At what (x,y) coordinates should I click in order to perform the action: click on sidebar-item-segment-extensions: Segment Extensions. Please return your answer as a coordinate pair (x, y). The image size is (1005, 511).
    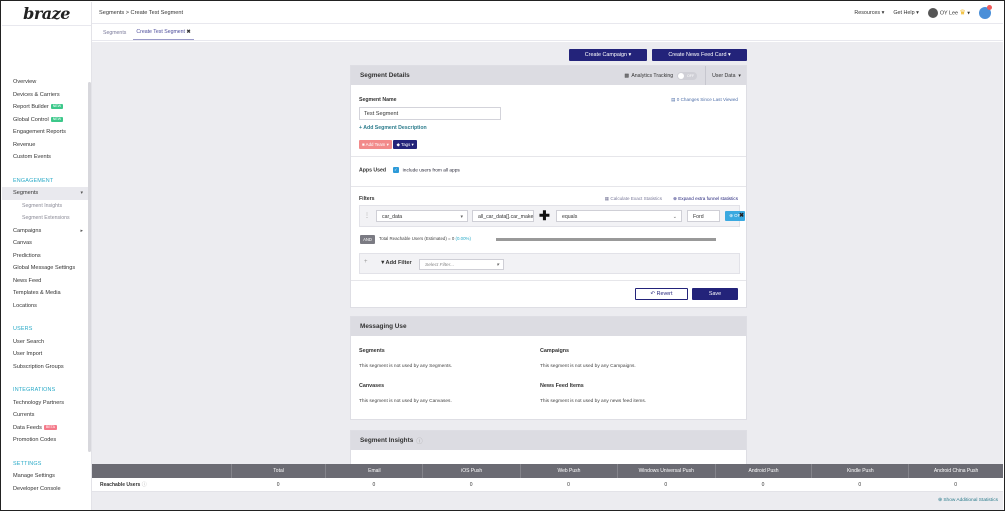
    Looking at the image, I should click on (45, 218).